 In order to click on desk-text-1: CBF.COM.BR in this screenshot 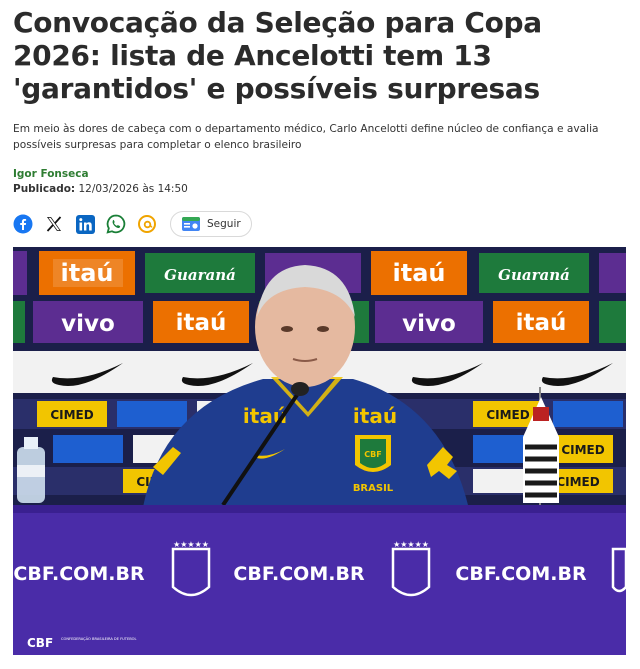, I will do `click(79, 574)`.